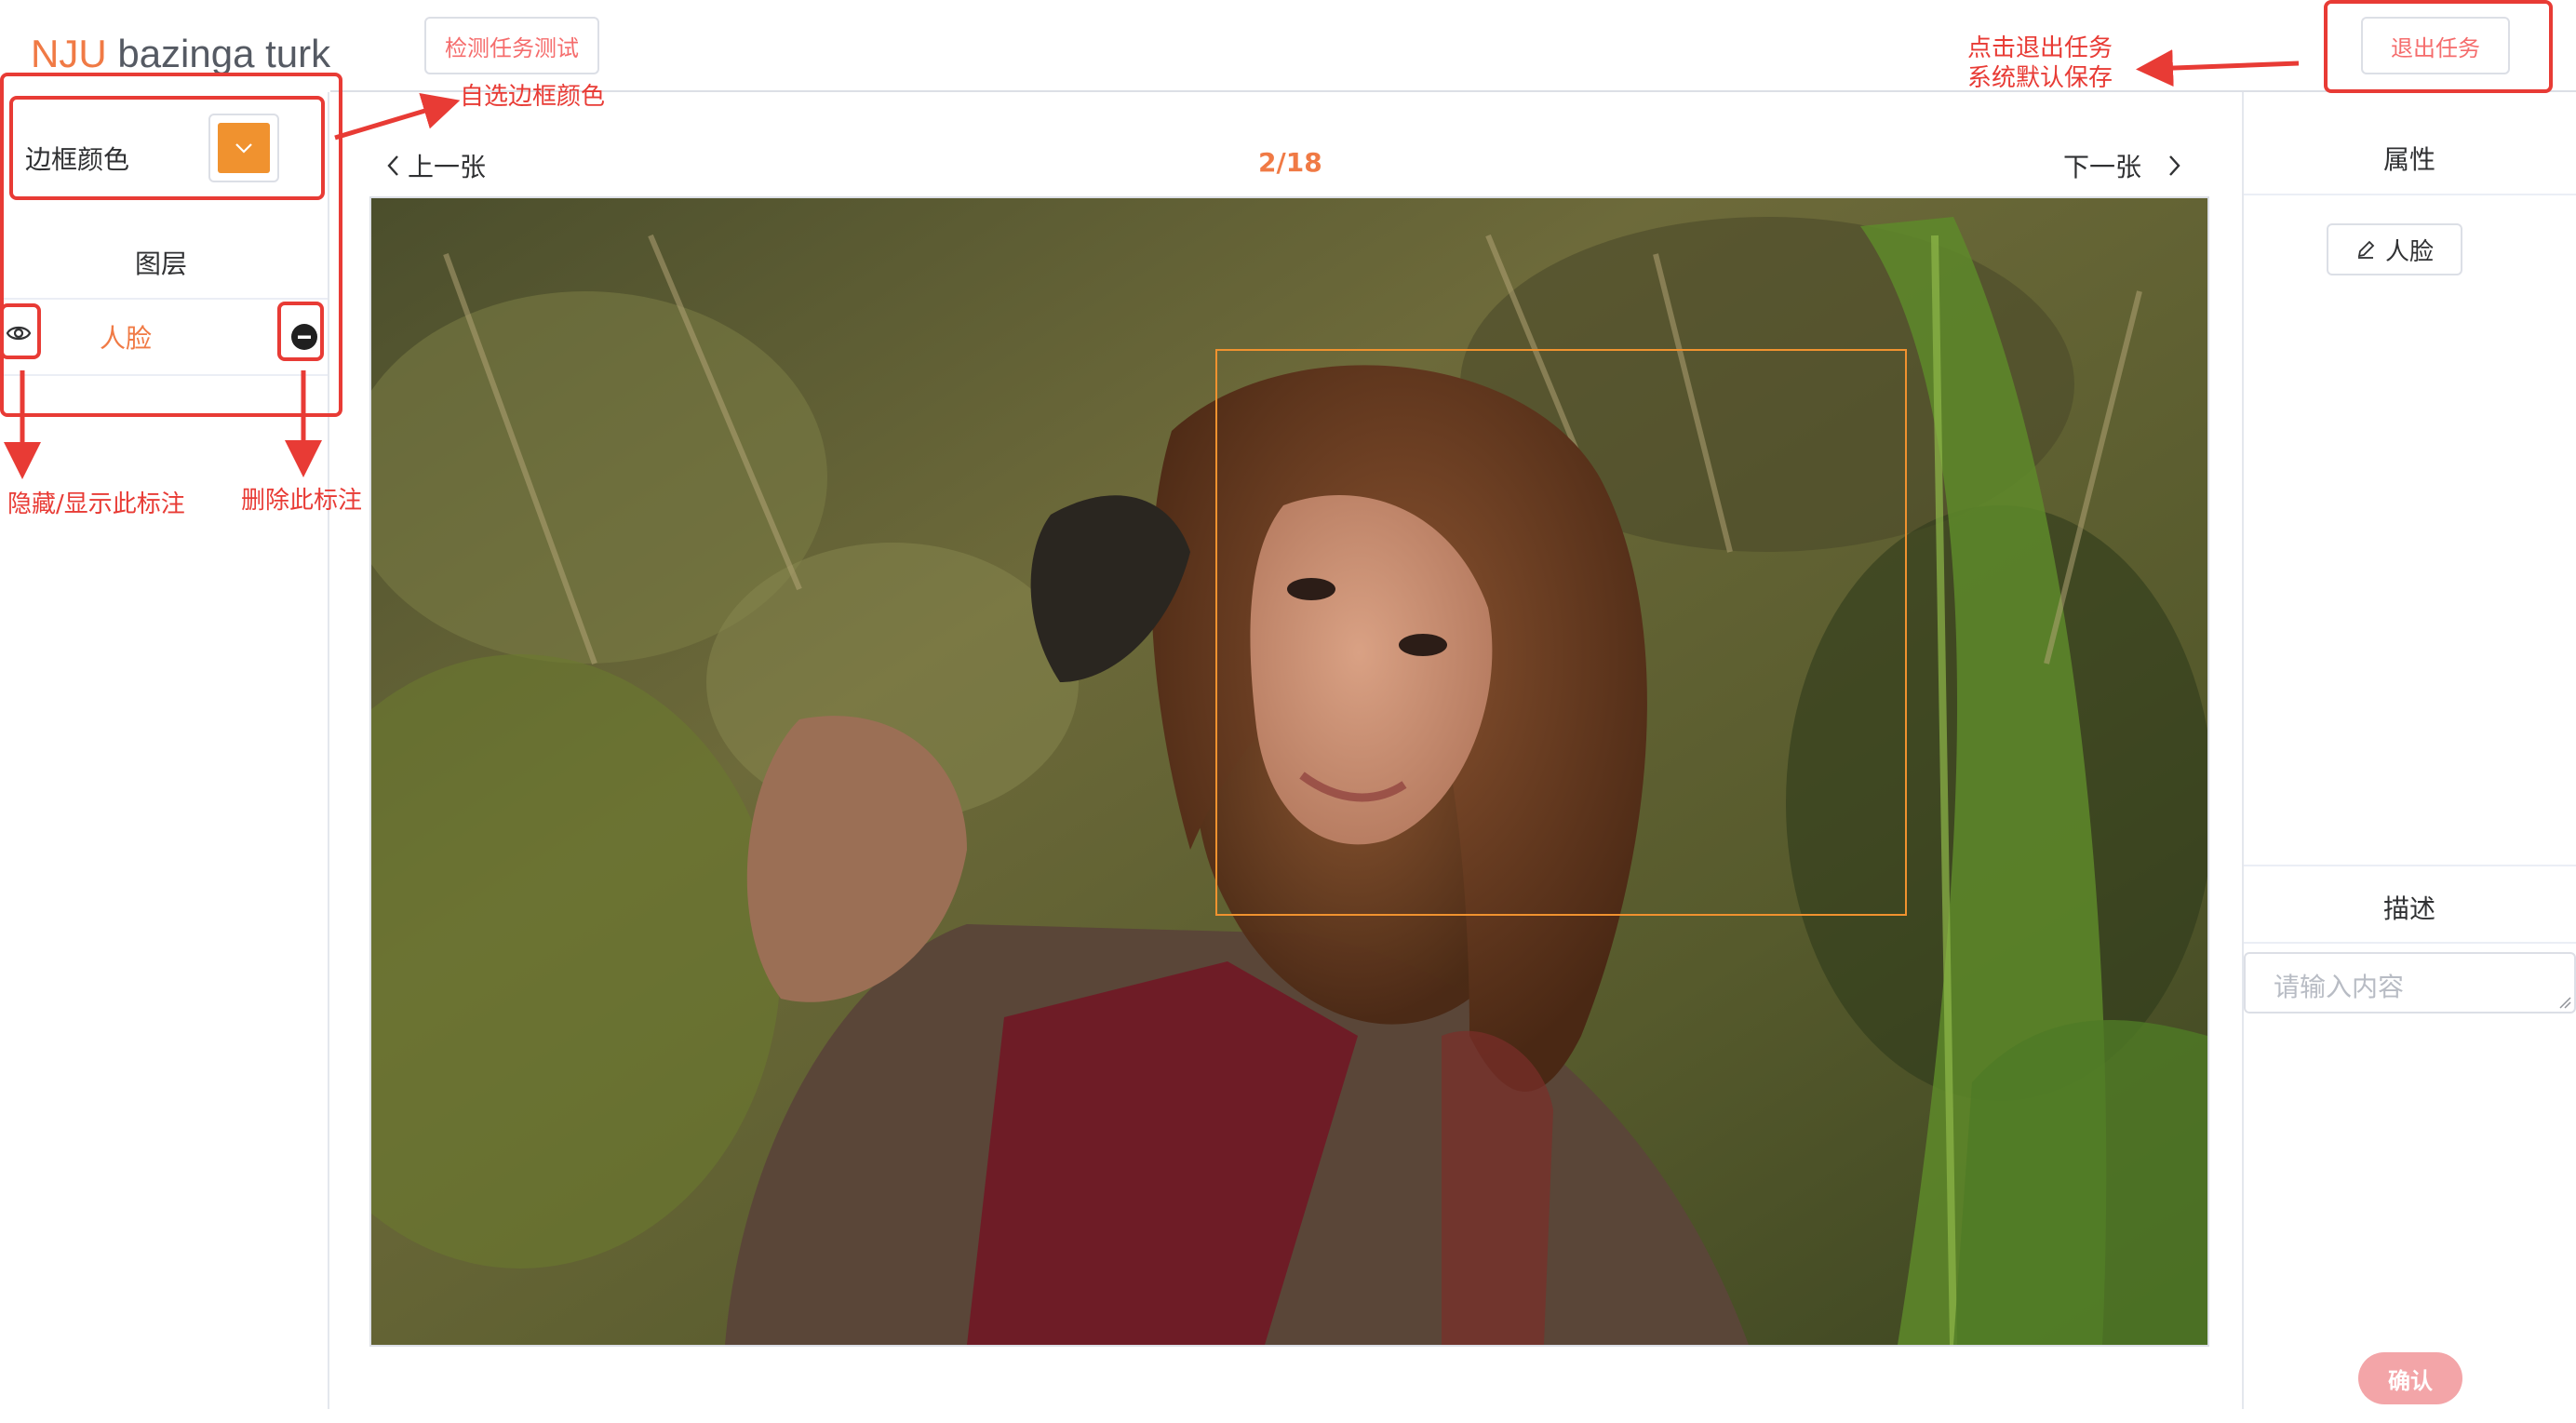  What do you see at coordinates (96, 504) in the screenshot?
I see `callout-toggle-note: 隐藏/显示此标注` at bounding box center [96, 504].